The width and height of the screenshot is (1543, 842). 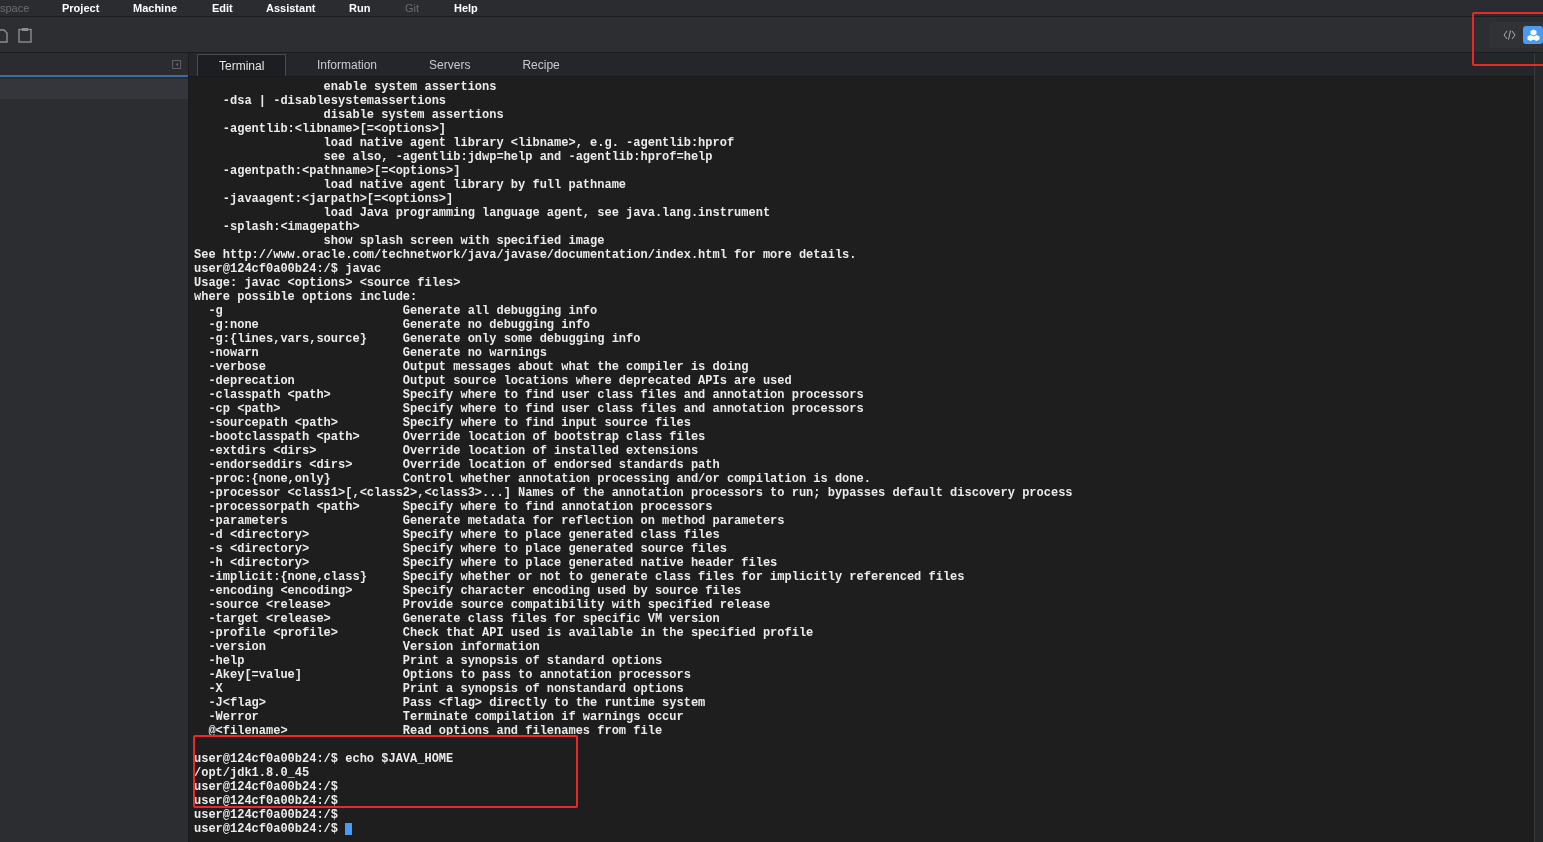 What do you see at coordinates (97, 8) in the screenshot?
I see `menu-item: Project` at bounding box center [97, 8].